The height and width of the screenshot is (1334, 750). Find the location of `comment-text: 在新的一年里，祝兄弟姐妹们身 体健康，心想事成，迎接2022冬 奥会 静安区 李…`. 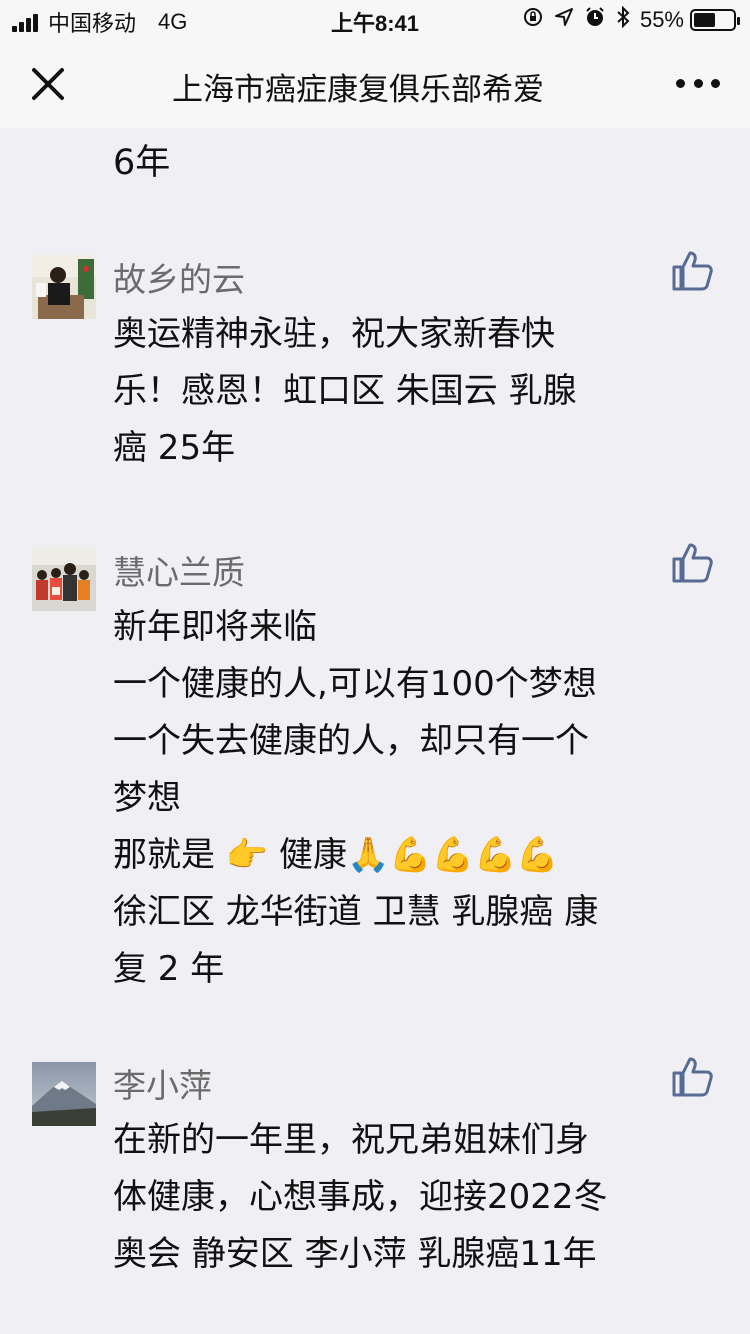

comment-text: 在新的一年里，祝兄弟姐妹们身 体健康，心想事成，迎接2022冬 奥会 静安区 李… is located at coordinates (418, 1197).